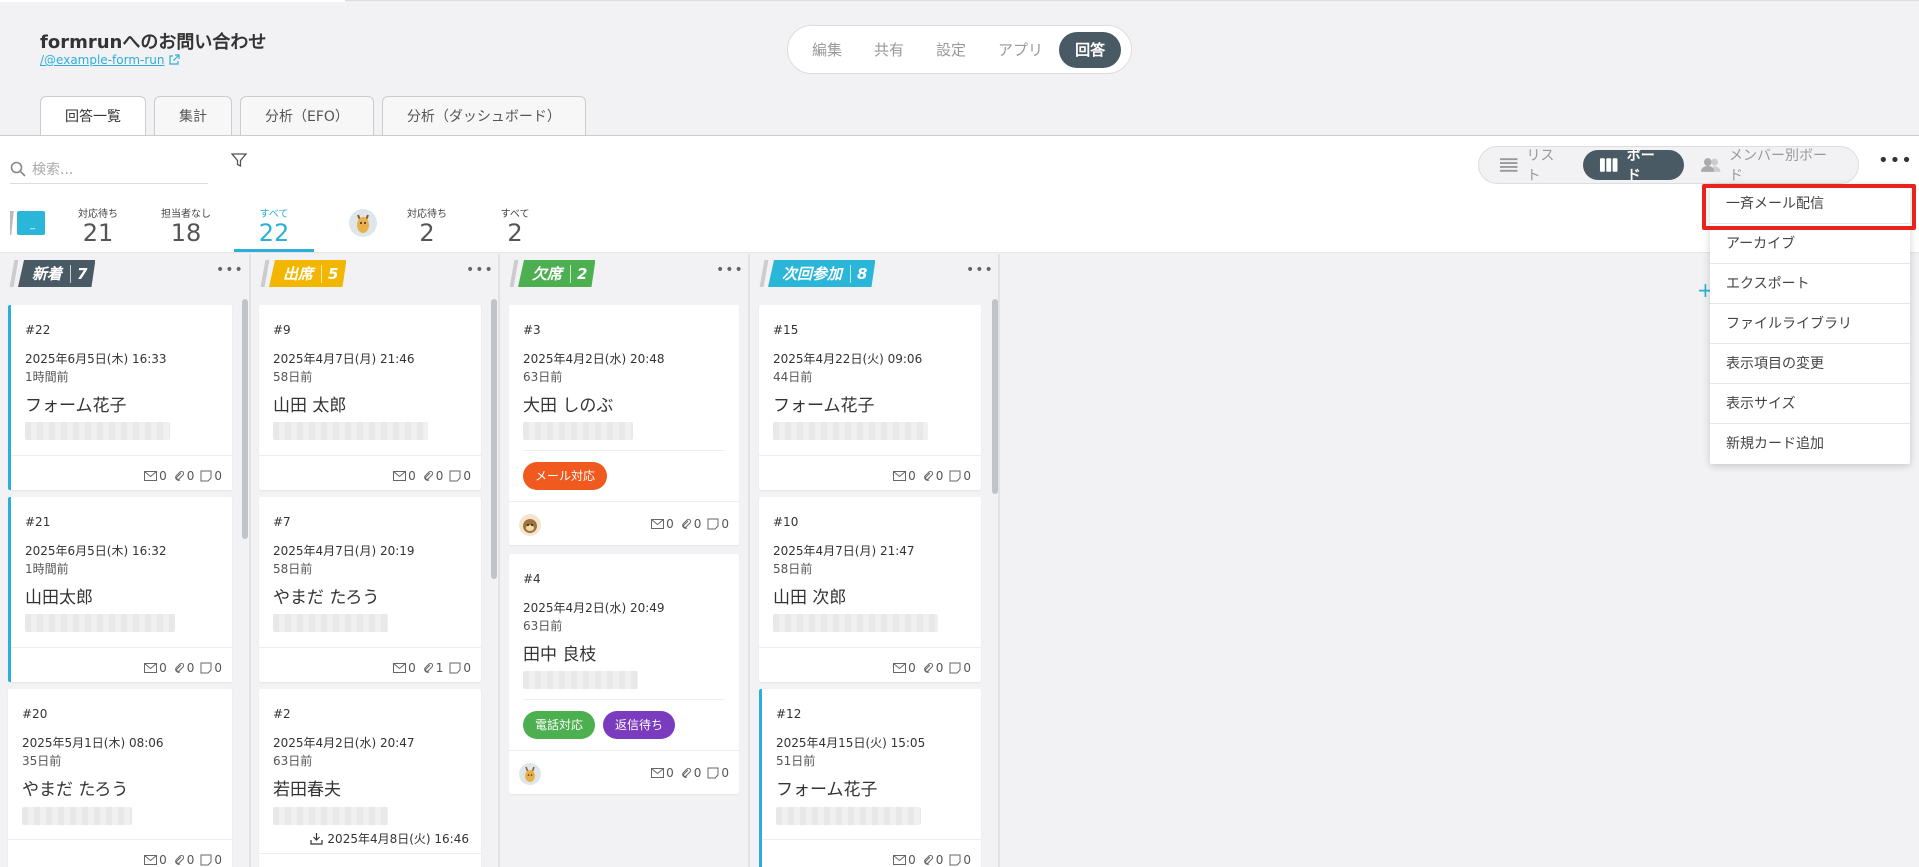 The image size is (1919, 867). Describe the element at coordinates (18, 169) in the screenshot. I see `search-icon` at that location.